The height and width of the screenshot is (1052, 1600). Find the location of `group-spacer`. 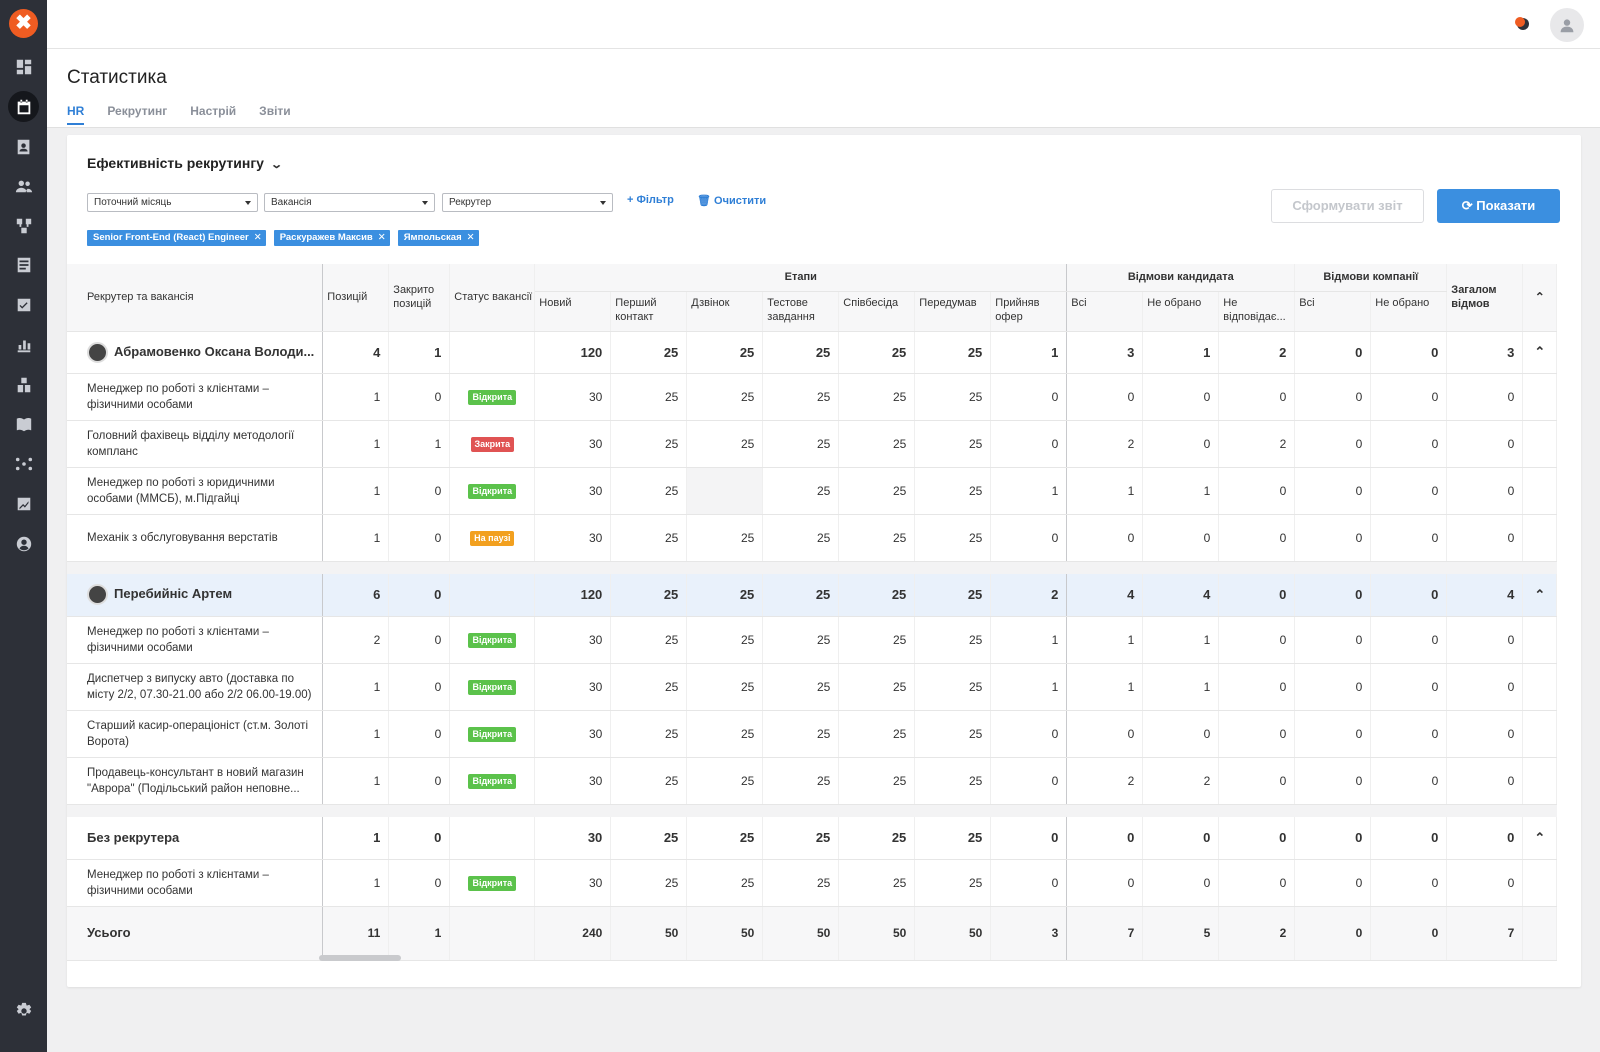

group-spacer is located at coordinates (812, 567).